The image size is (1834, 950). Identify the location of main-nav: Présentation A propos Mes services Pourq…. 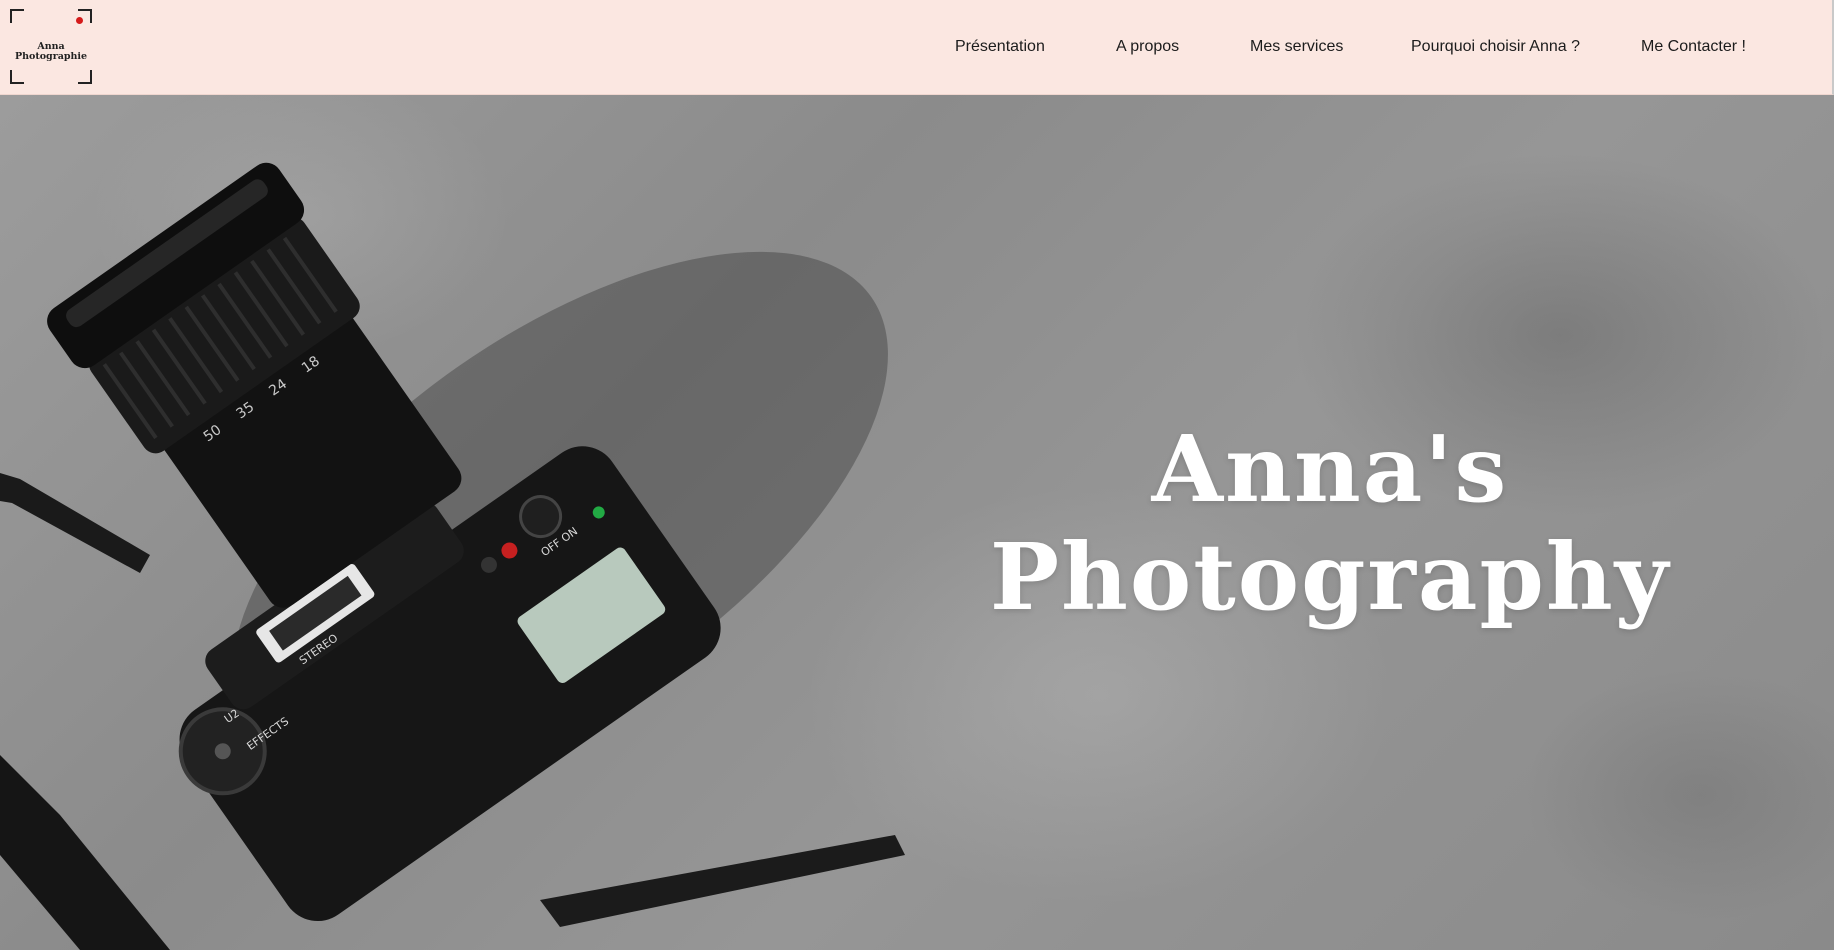
(916, 47).